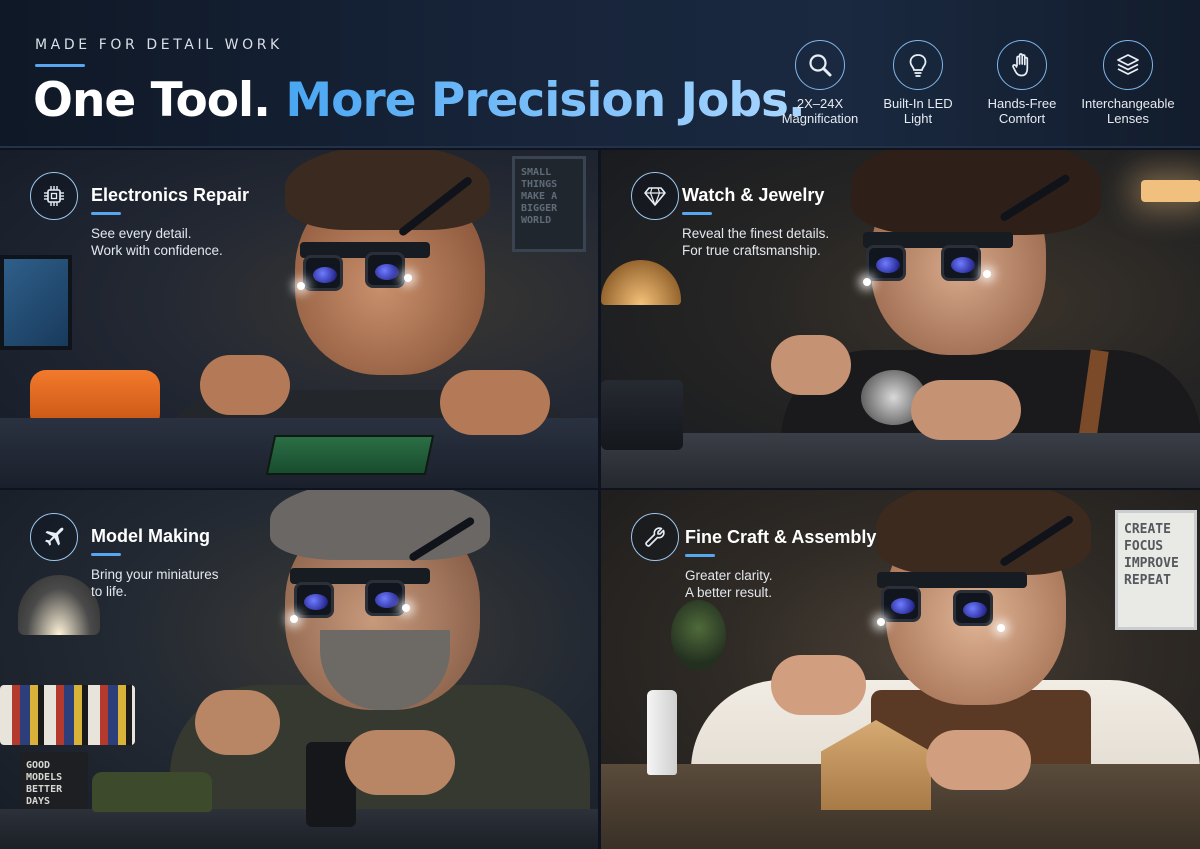 Image resolution: width=1200 pixels, height=849 pixels. What do you see at coordinates (729, 584) in the screenshot?
I see `panel-description: Greater clarity. A better result.` at bounding box center [729, 584].